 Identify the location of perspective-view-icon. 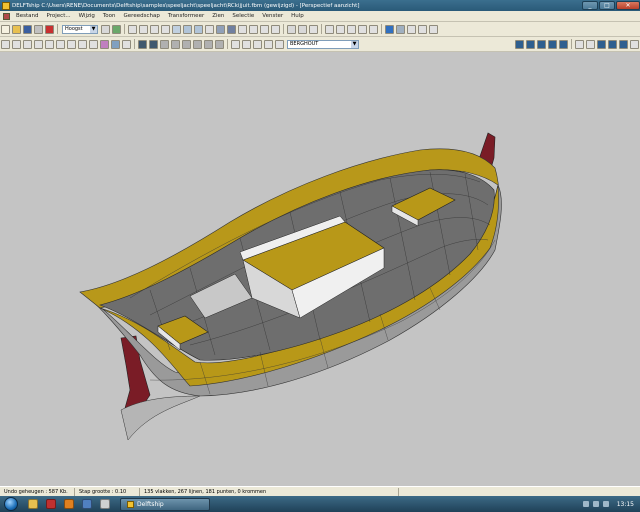
(362, 29).